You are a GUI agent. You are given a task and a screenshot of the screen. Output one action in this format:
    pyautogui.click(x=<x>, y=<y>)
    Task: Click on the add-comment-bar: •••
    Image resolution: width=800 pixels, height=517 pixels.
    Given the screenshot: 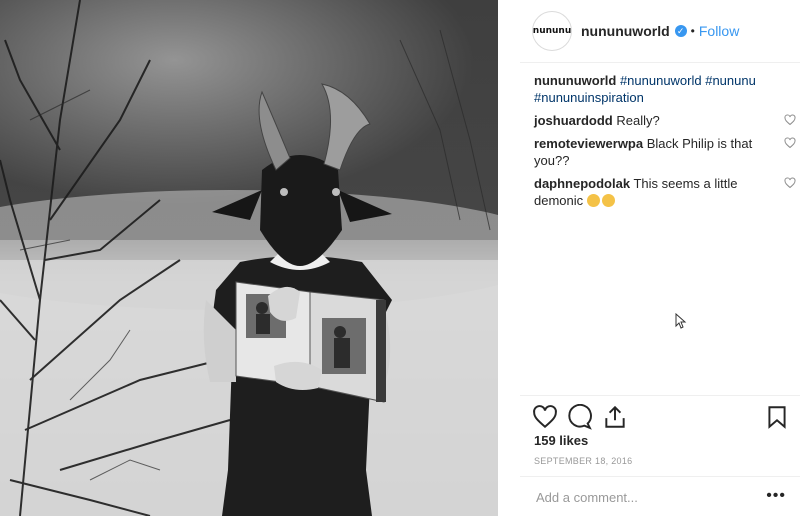 What is the action you would take?
    pyautogui.click(x=660, y=496)
    